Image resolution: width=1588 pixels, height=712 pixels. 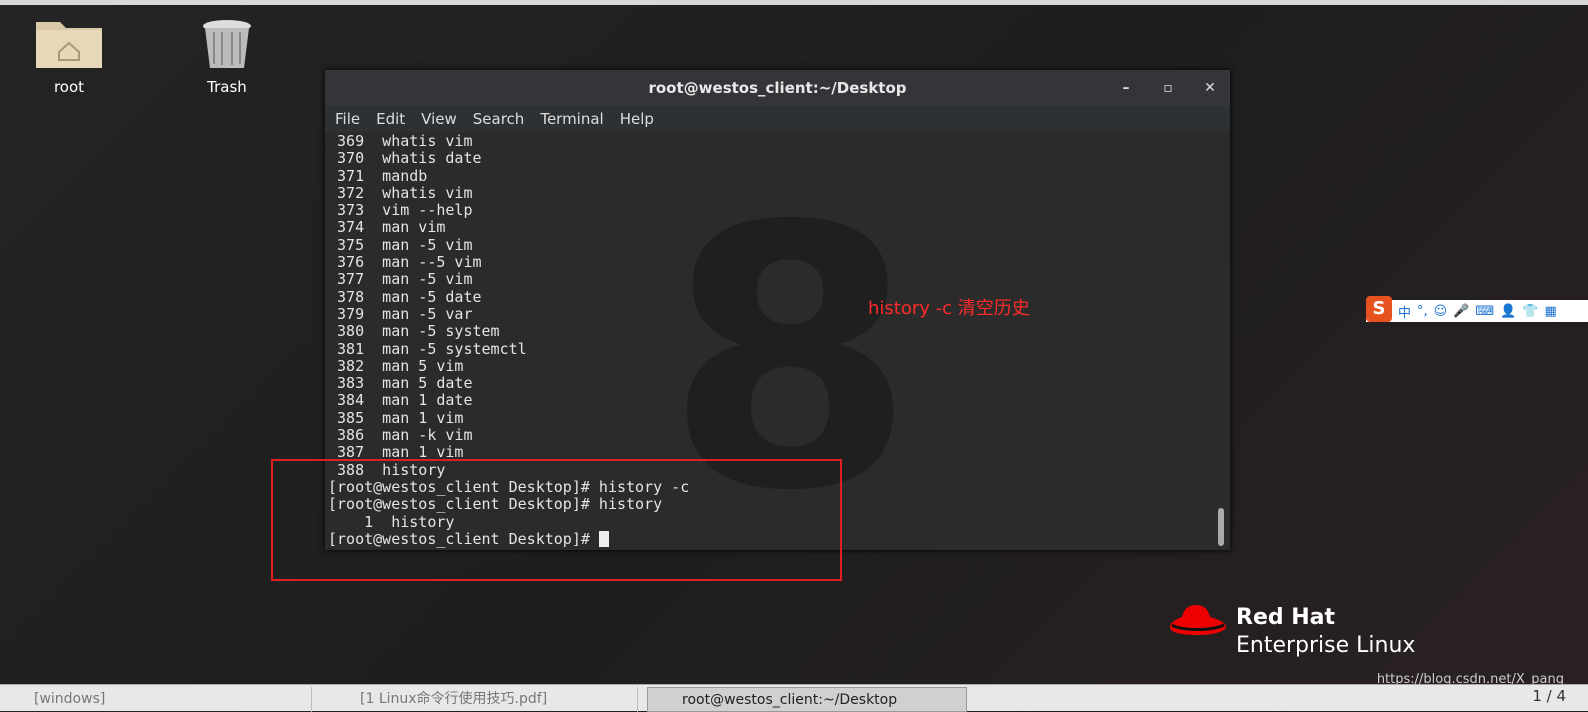 What do you see at coordinates (400, 279) in the screenshot?
I see `terminal-line: 377 man -5 vim` at bounding box center [400, 279].